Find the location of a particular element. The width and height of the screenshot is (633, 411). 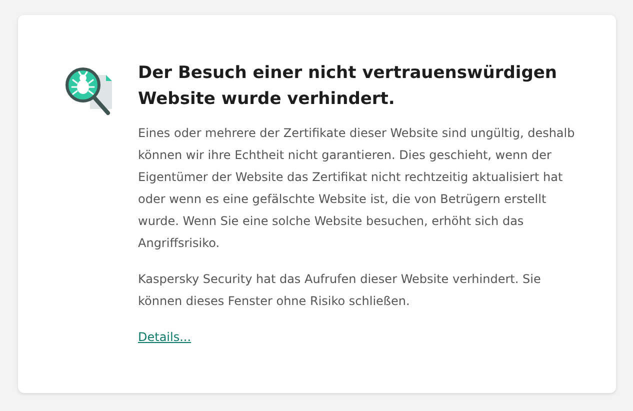

alert-title: Der Besuch einer nicht vertrauenswürdigen Website wurde verhindert. is located at coordinates (348, 86).